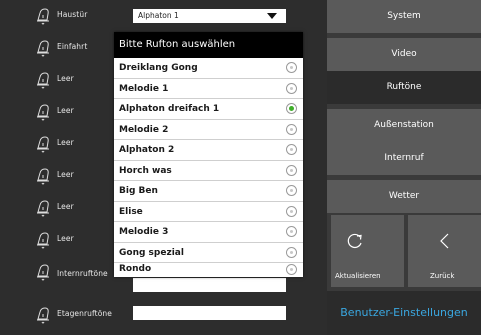 This screenshot has height=335, width=481. What do you see at coordinates (404, 158) in the screenshot?
I see `nav-internruf: Internruf` at bounding box center [404, 158].